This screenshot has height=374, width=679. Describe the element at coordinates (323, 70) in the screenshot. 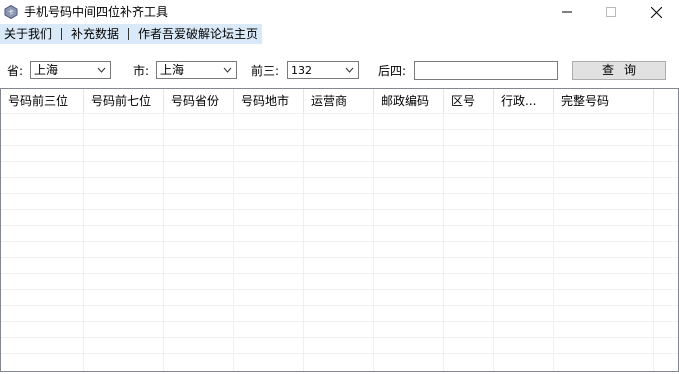

I see `prefix-select: 132` at that location.